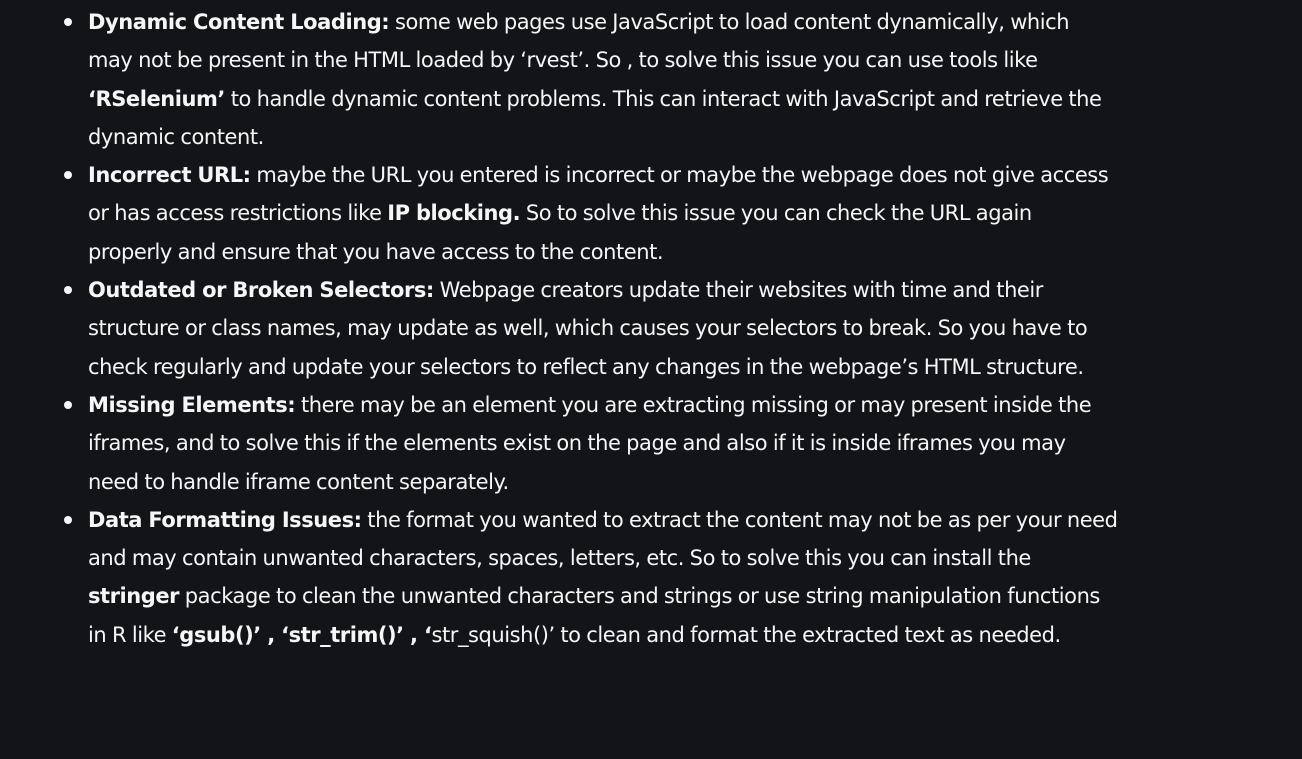 This screenshot has height=759, width=1302. Describe the element at coordinates (261, 290) in the screenshot. I see `item-title: Outdated or Broken Selectors:` at that location.